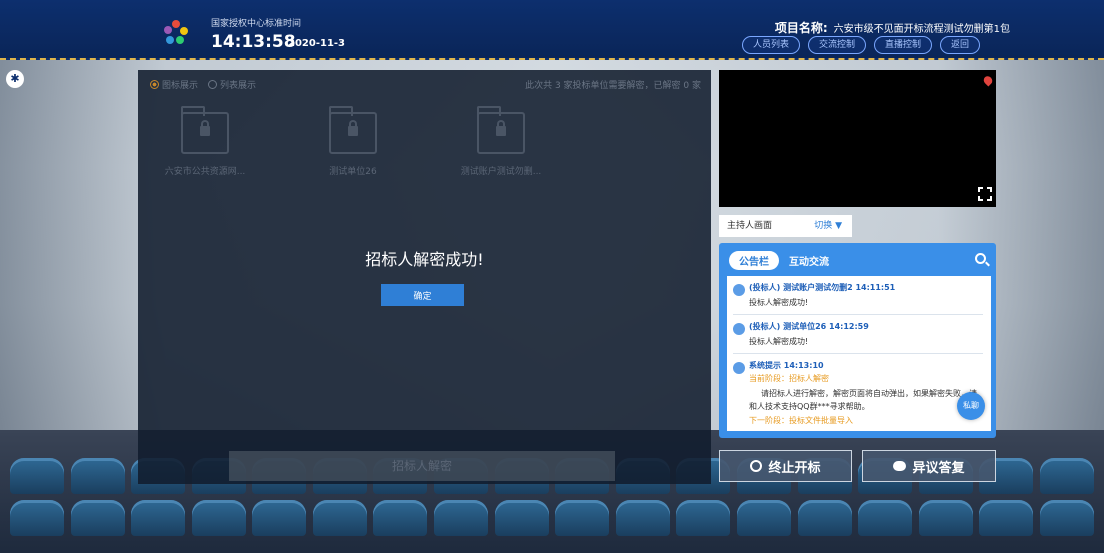 This screenshot has height=553, width=1104. I want to click on stop-opening-button: 终止开标, so click(785, 466).